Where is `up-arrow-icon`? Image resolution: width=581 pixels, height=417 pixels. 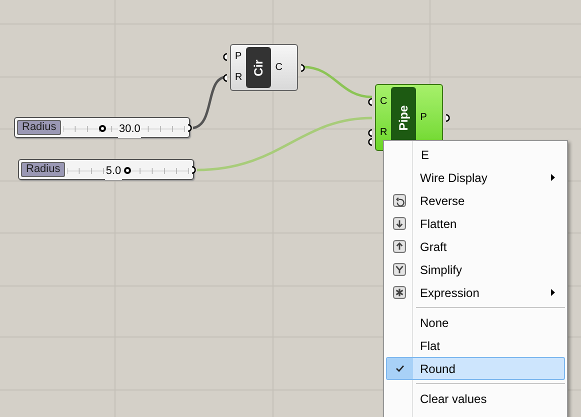
up-arrow-icon is located at coordinates (399, 246).